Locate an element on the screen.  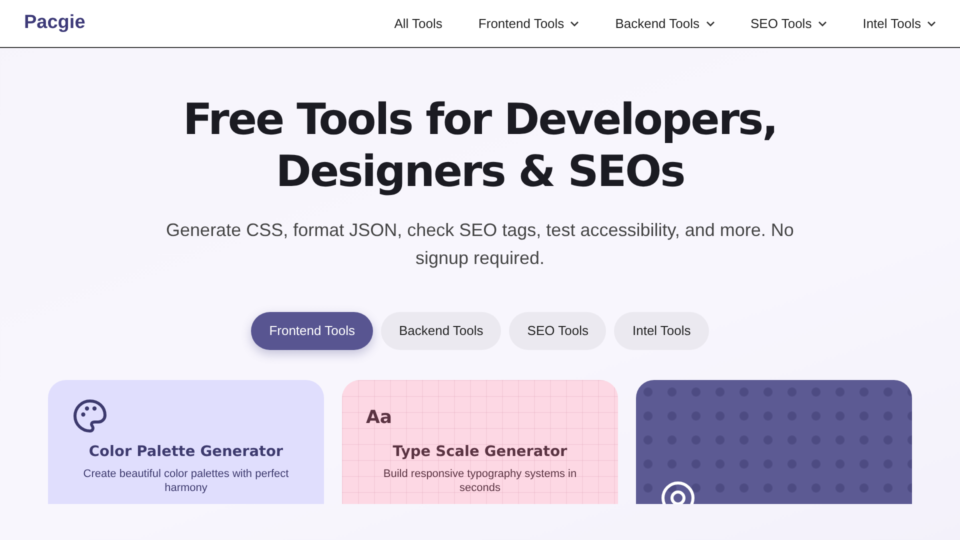
nav-link: SEO Tools is located at coordinates (788, 24).